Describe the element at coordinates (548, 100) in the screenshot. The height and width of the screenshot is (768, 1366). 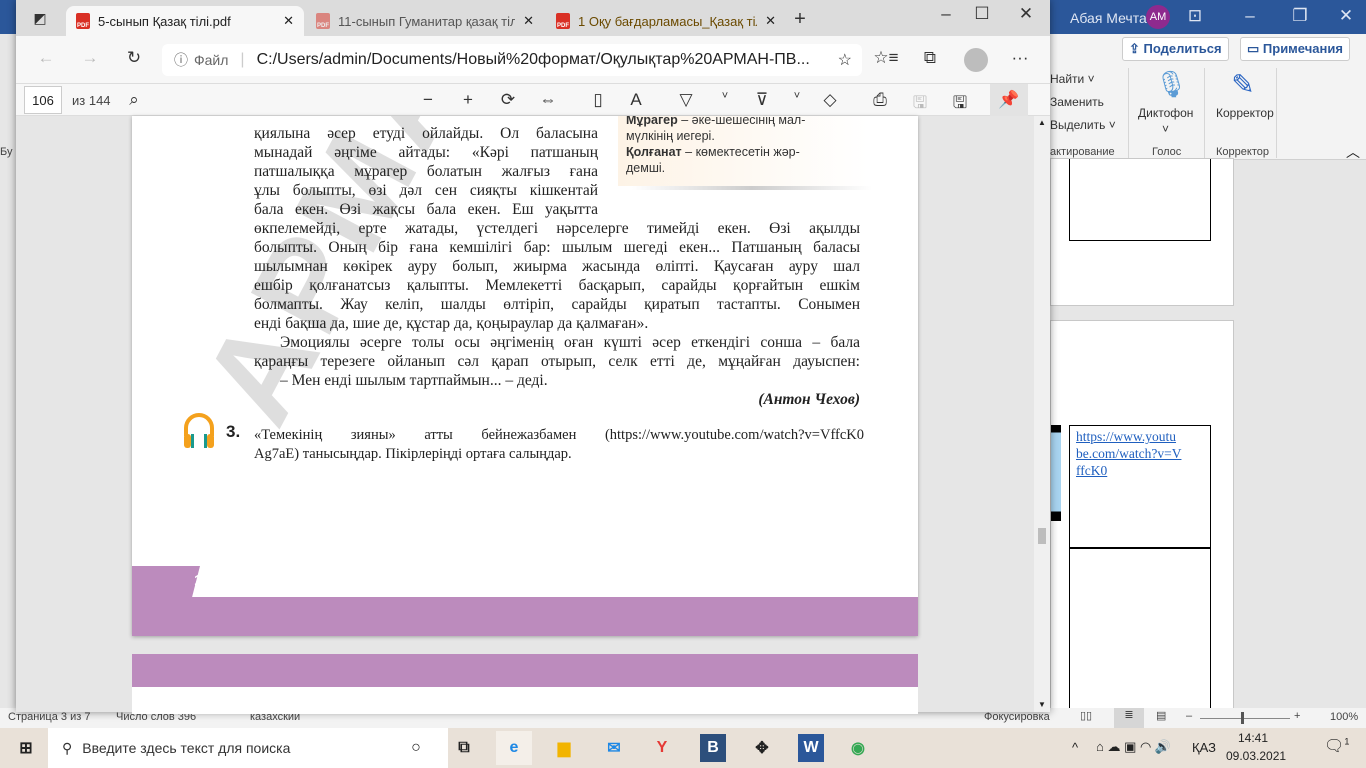
I see `fit-width-icon: ⇔` at that location.